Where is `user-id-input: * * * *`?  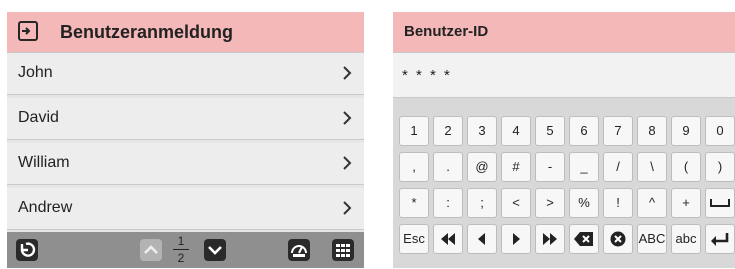
user-id-input: * * * * is located at coordinates (564, 75).